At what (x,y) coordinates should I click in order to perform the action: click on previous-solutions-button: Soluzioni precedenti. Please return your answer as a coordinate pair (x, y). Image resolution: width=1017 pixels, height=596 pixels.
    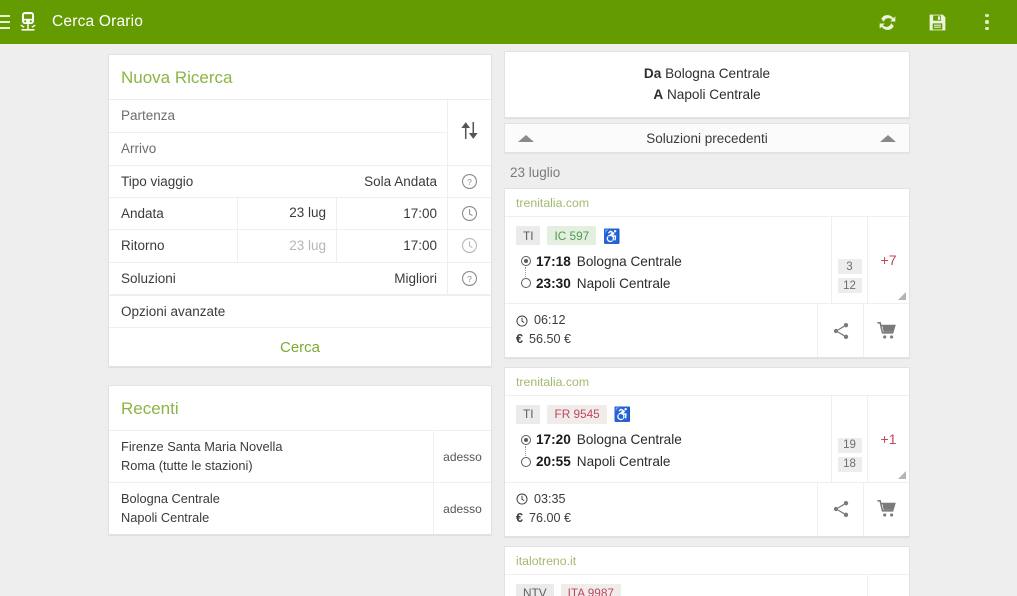
    Looking at the image, I should click on (707, 138).